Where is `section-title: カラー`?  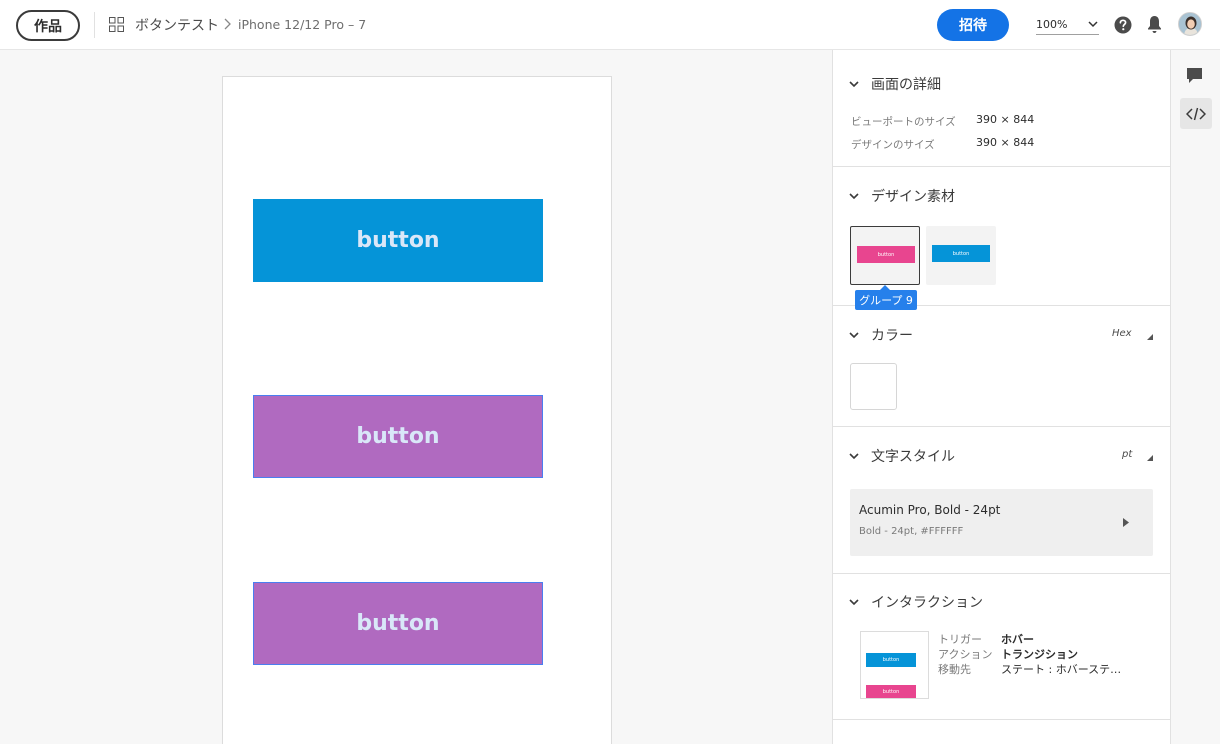
section-title: カラー is located at coordinates (892, 336).